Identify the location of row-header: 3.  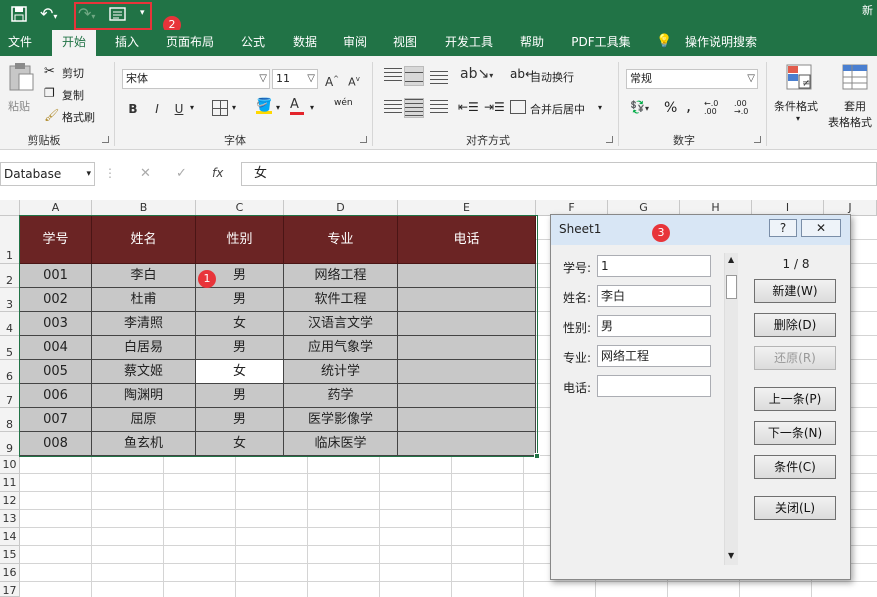
(10, 300).